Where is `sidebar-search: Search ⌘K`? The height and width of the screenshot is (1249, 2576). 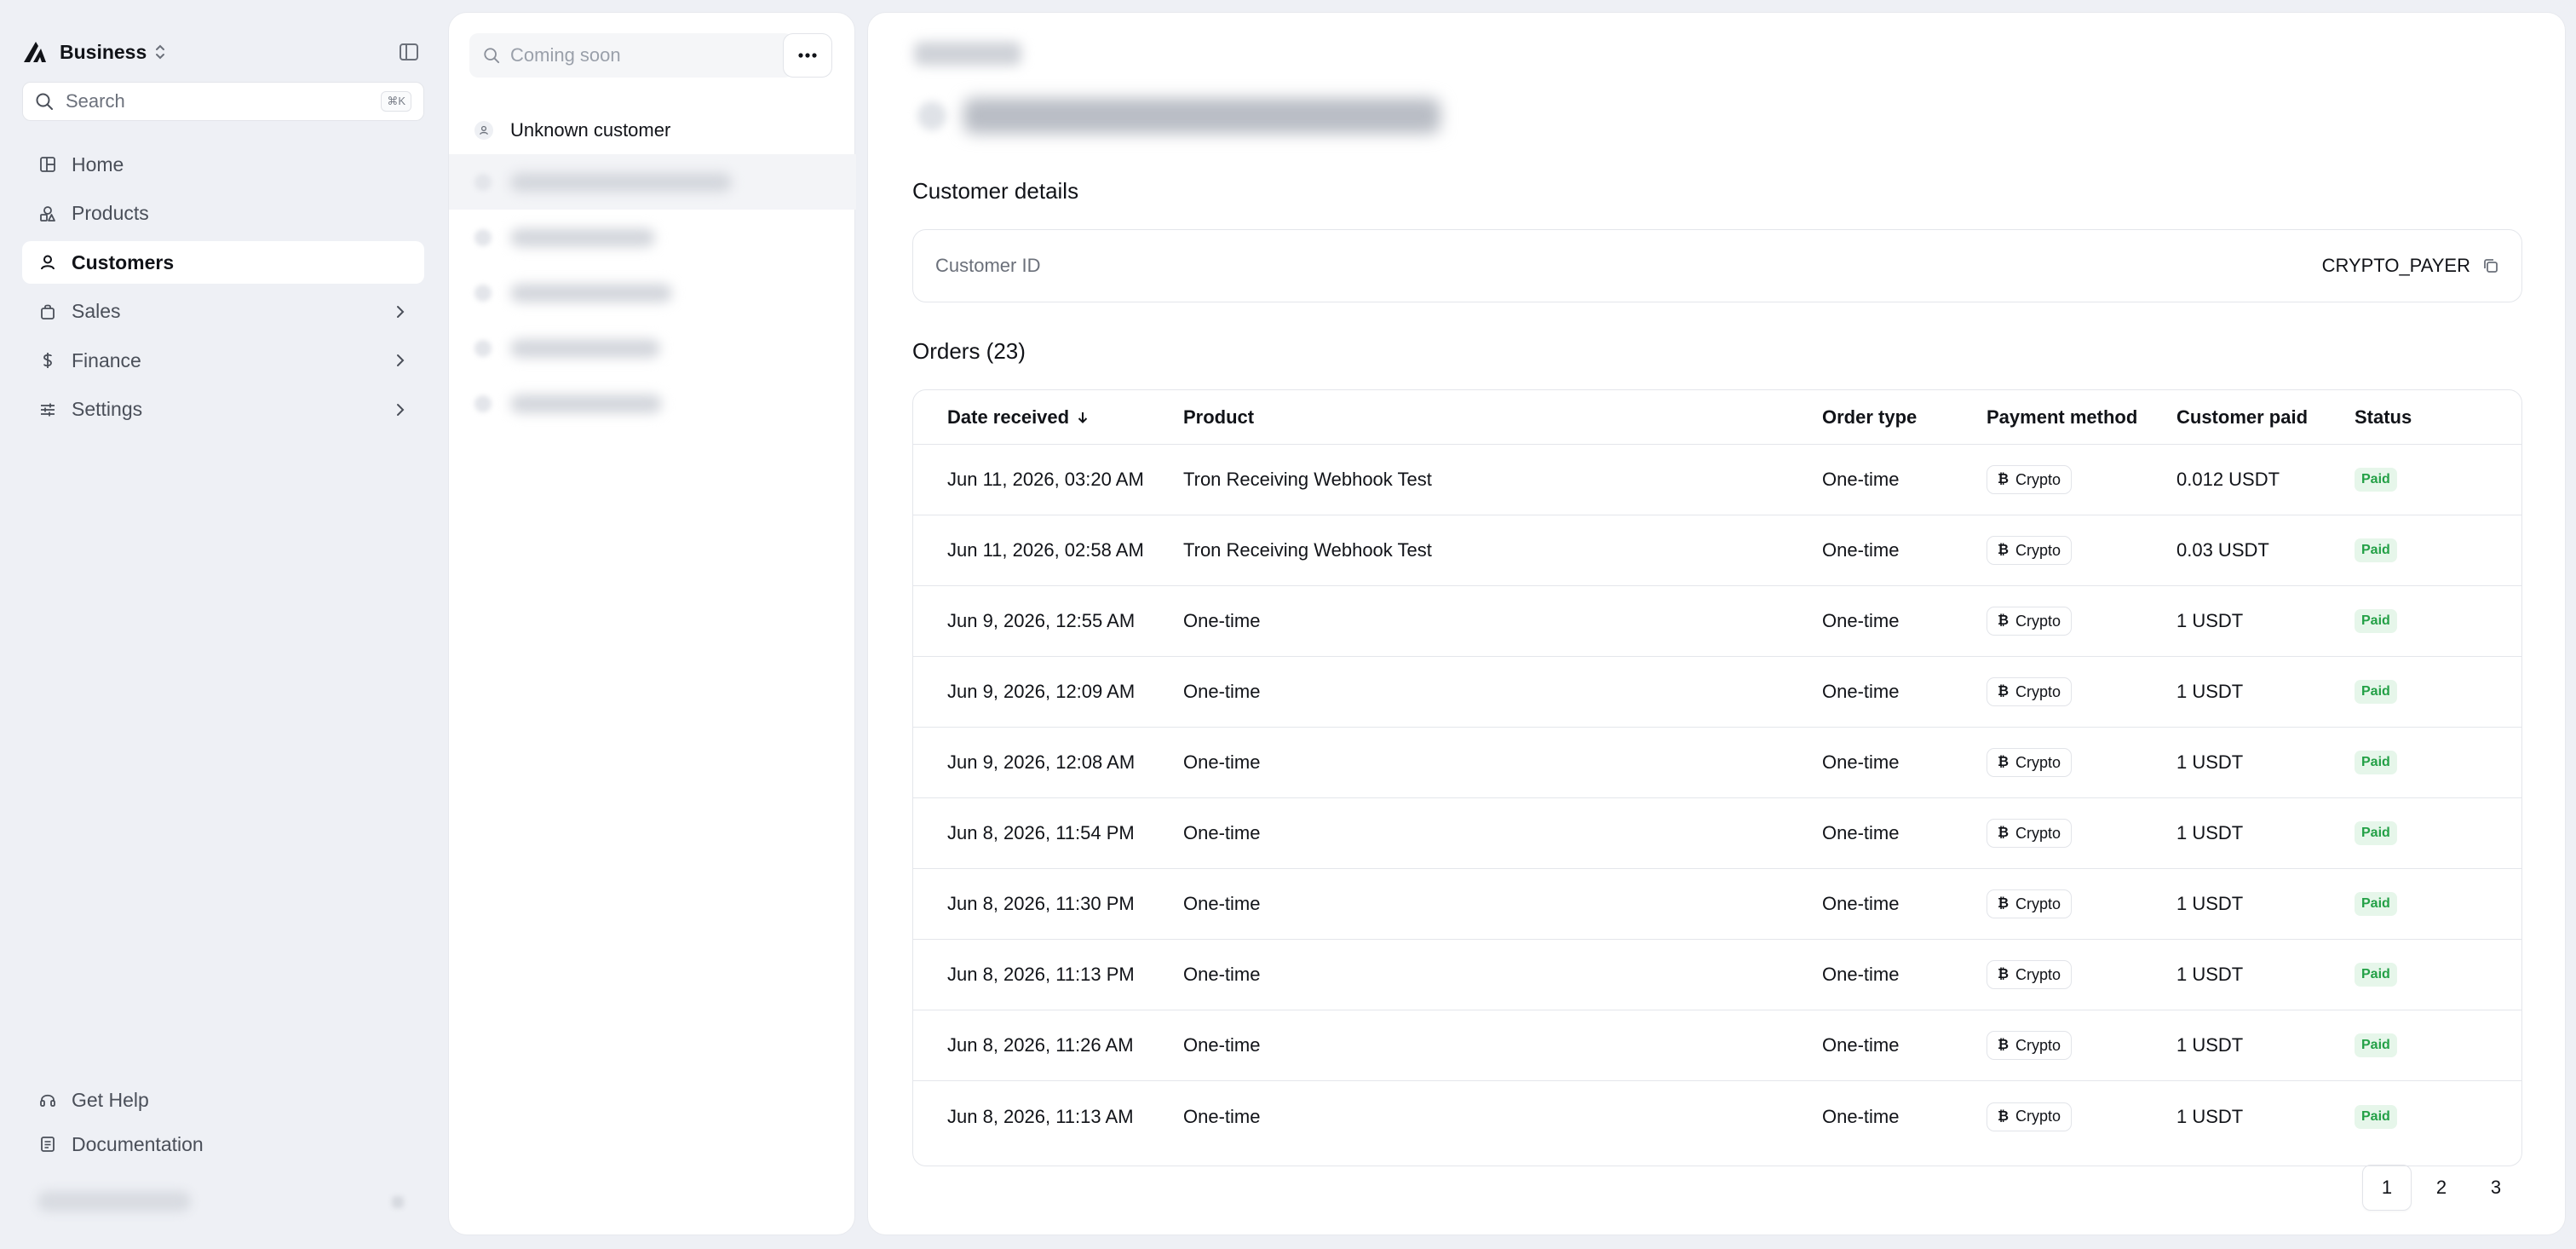
sidebar-search: Search ⌘K is located at coordinates (223, 101).